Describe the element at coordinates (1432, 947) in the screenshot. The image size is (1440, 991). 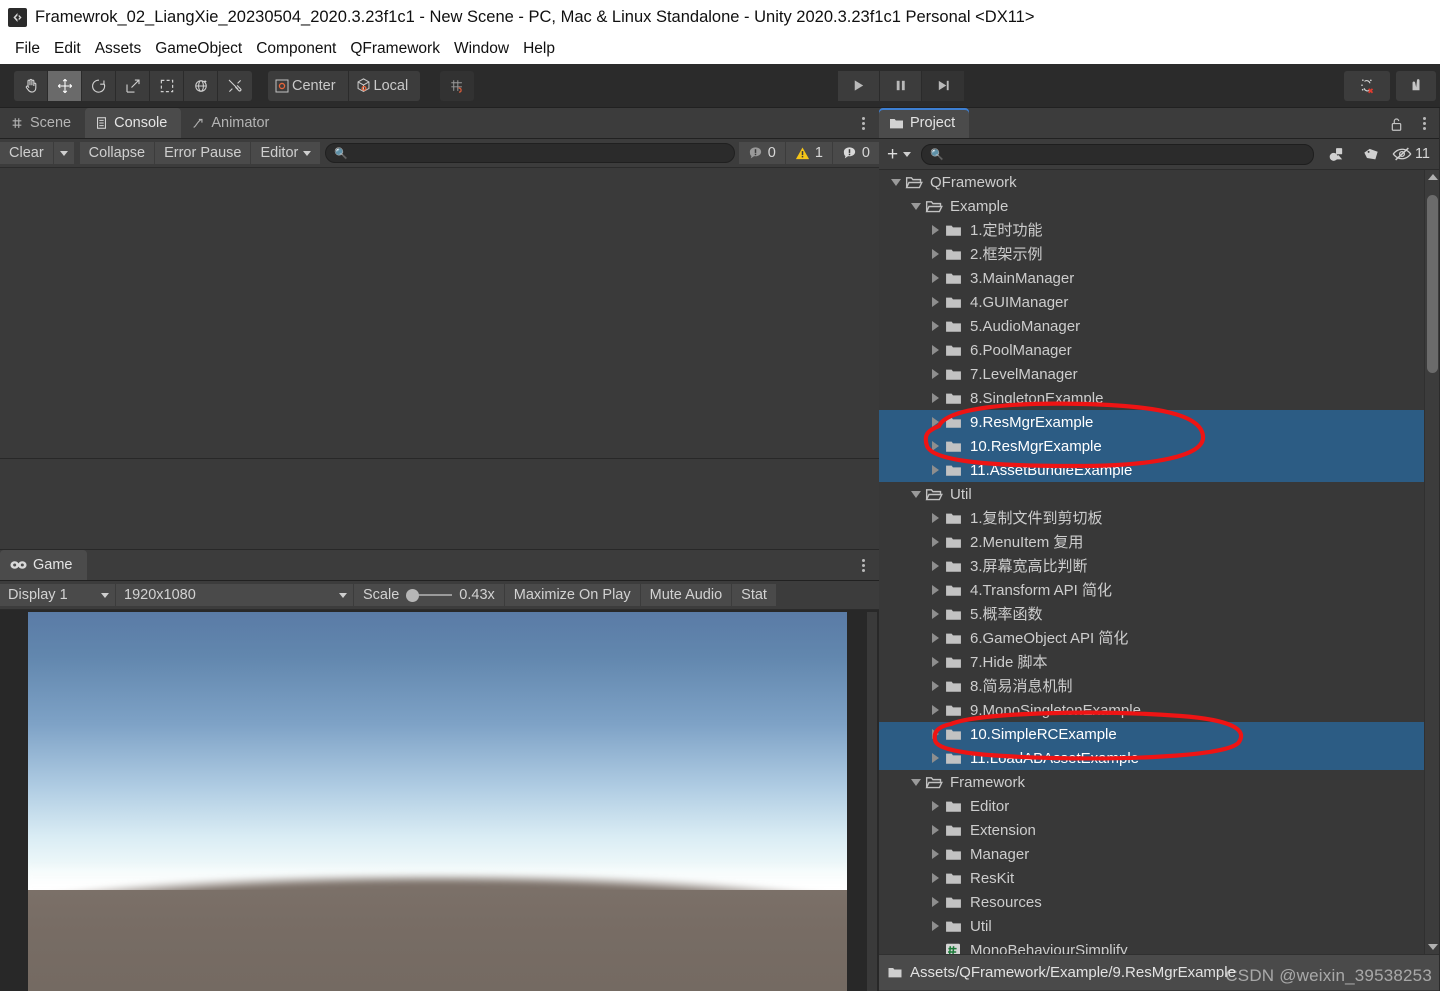
I see `scroll-down-arrow-icon` at that location.